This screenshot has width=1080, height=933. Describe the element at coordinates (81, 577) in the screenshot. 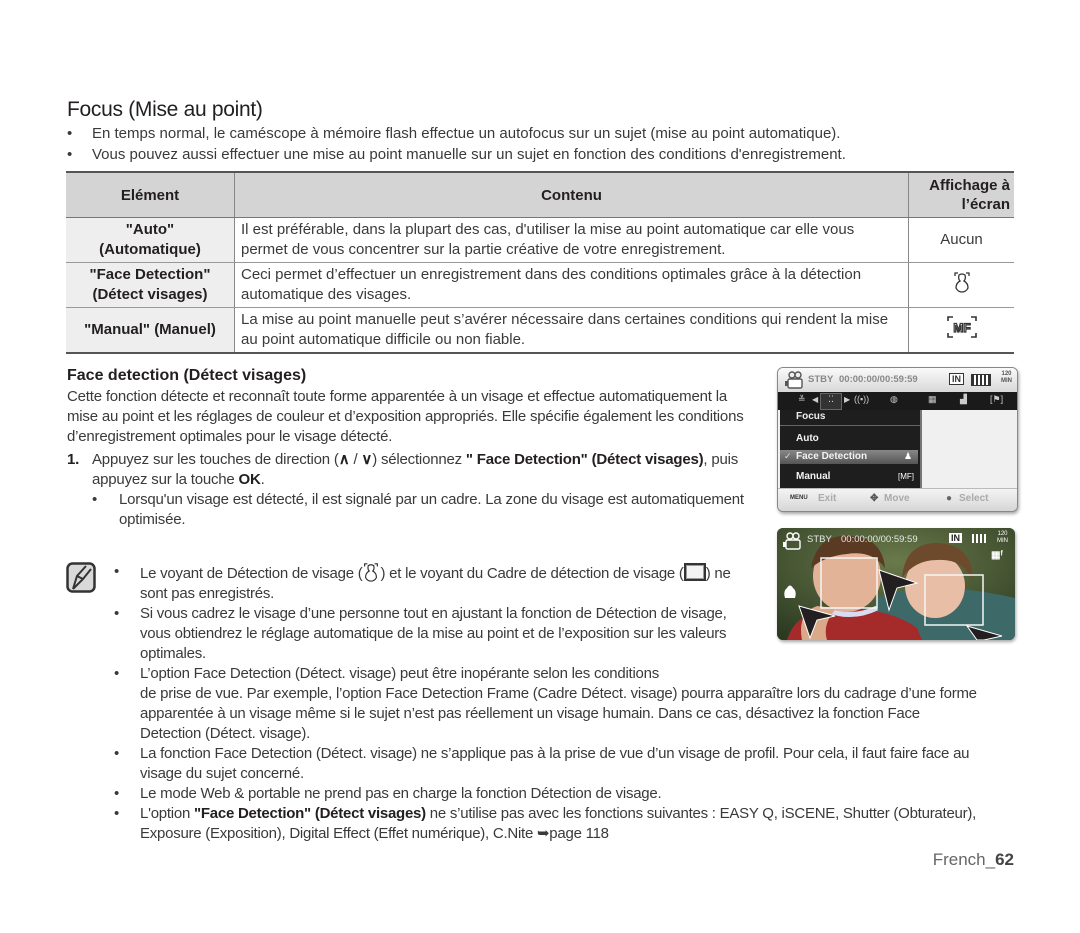

I see `note-pencil-icon` at that location.